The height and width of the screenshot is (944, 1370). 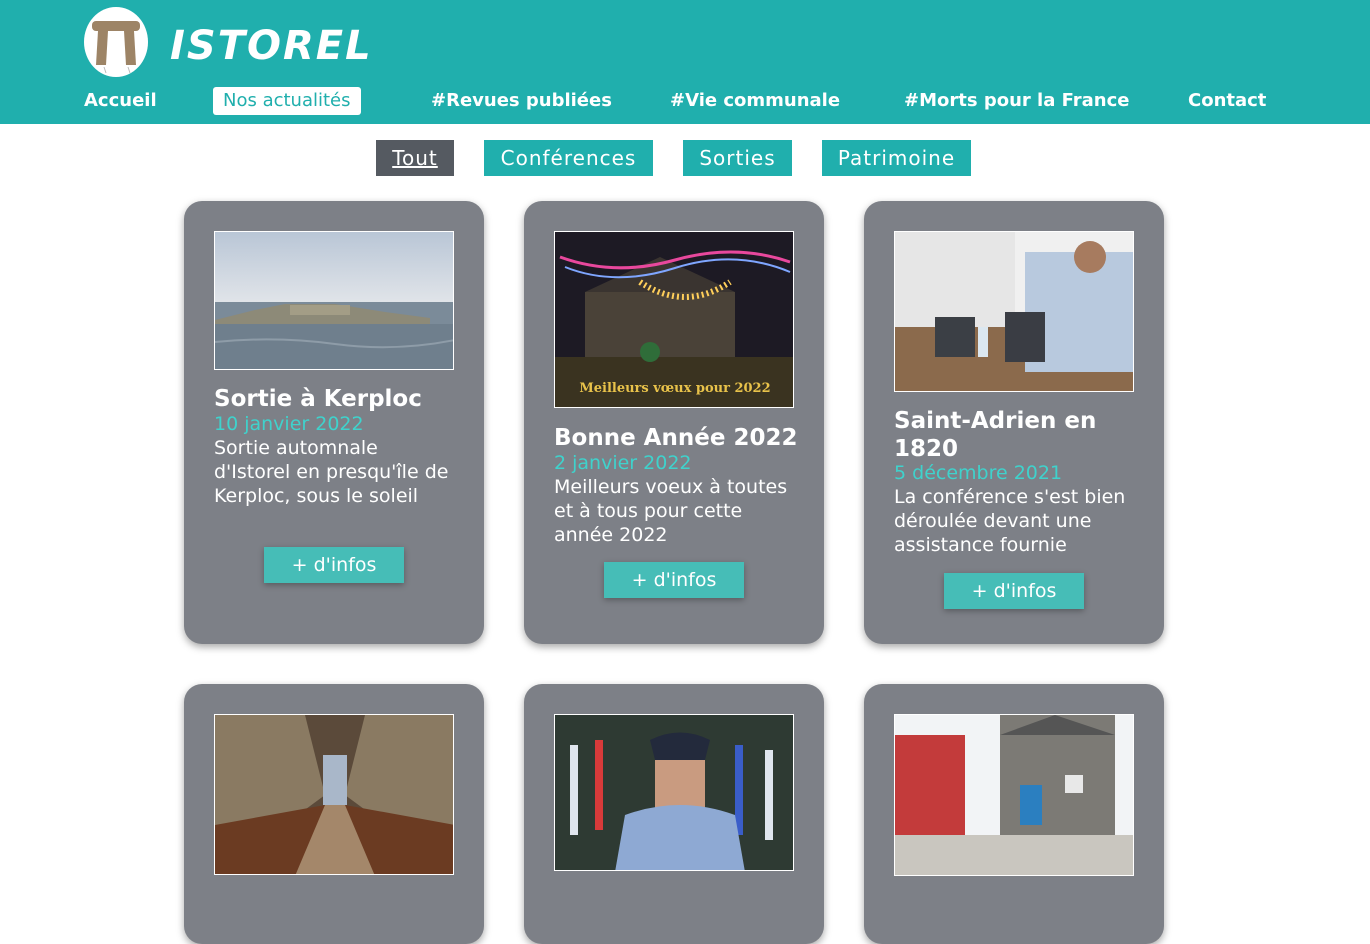 I want to click on conference-speaker-image, so click(x=1014, y=311).